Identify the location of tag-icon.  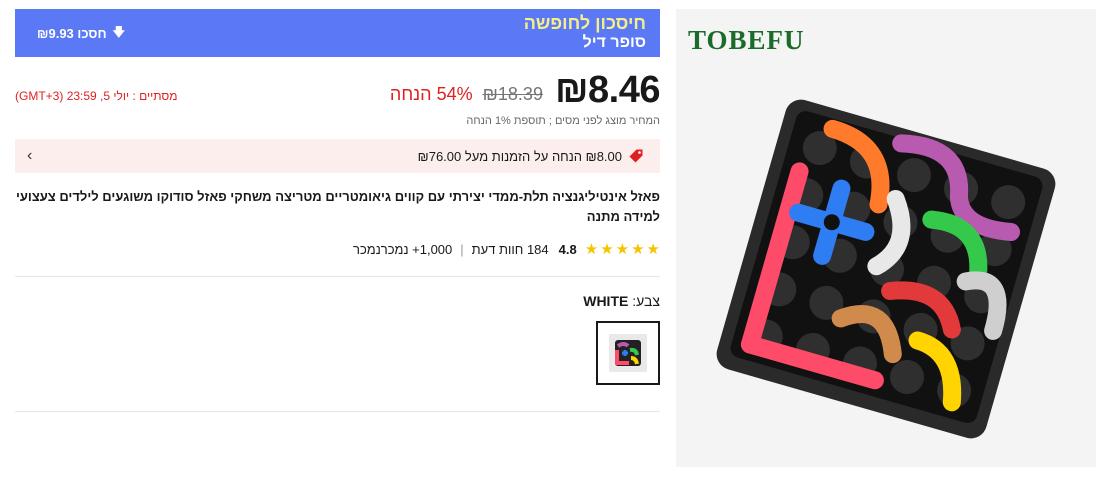
(636, 156).